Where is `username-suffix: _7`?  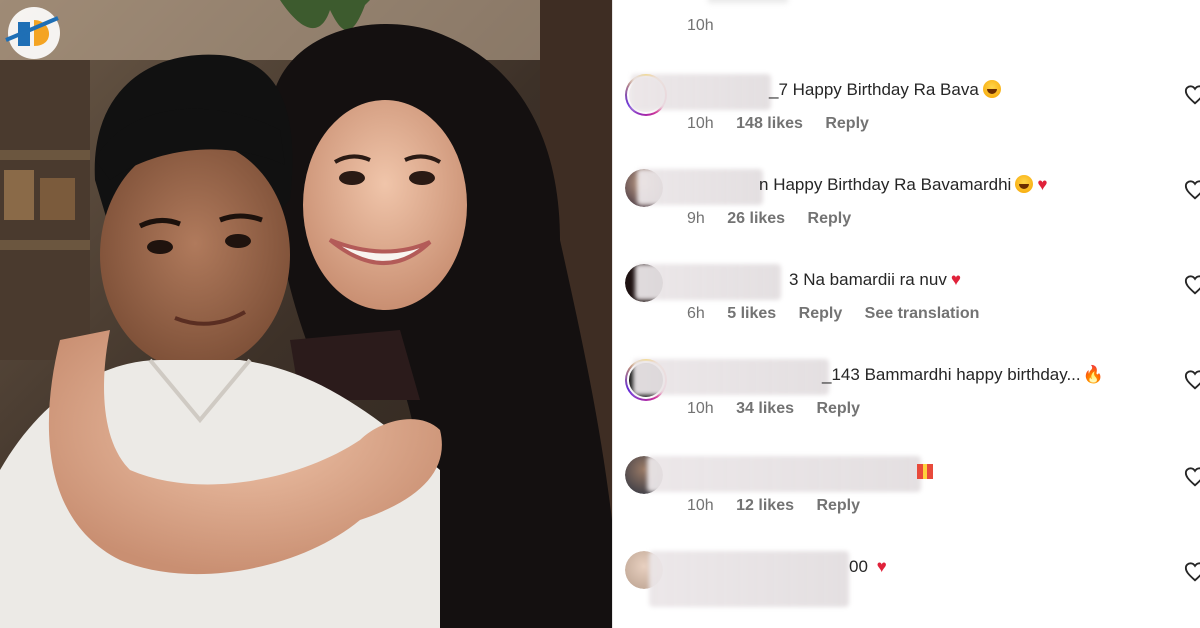 username-suffix: _7 is located at coordinates (778, 89).